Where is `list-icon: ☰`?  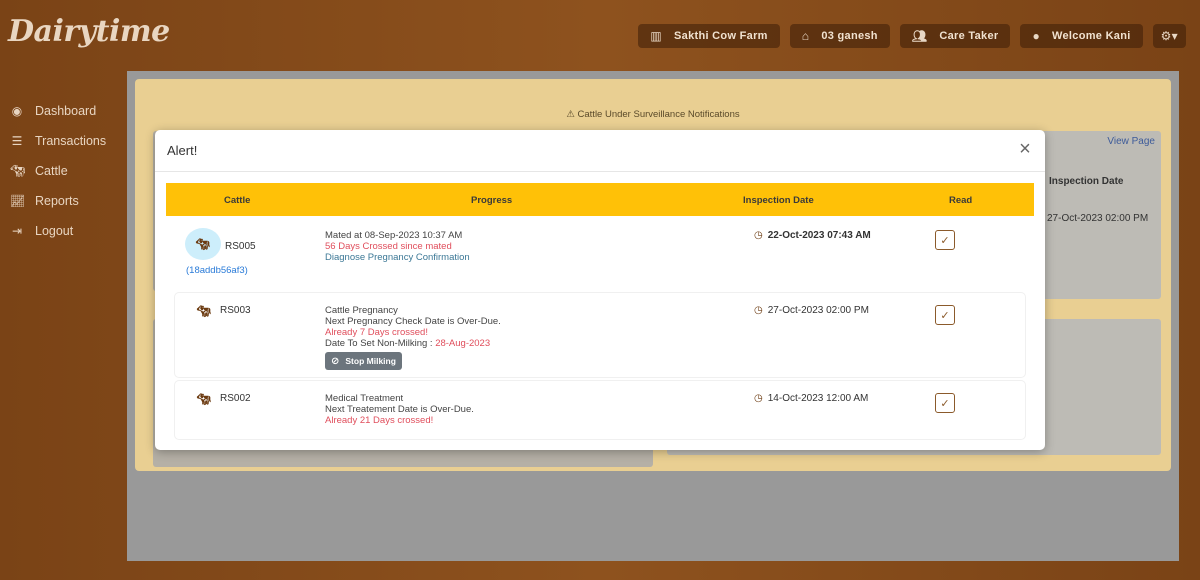 list-icon: ☰ is located at coordinates (17, 141).